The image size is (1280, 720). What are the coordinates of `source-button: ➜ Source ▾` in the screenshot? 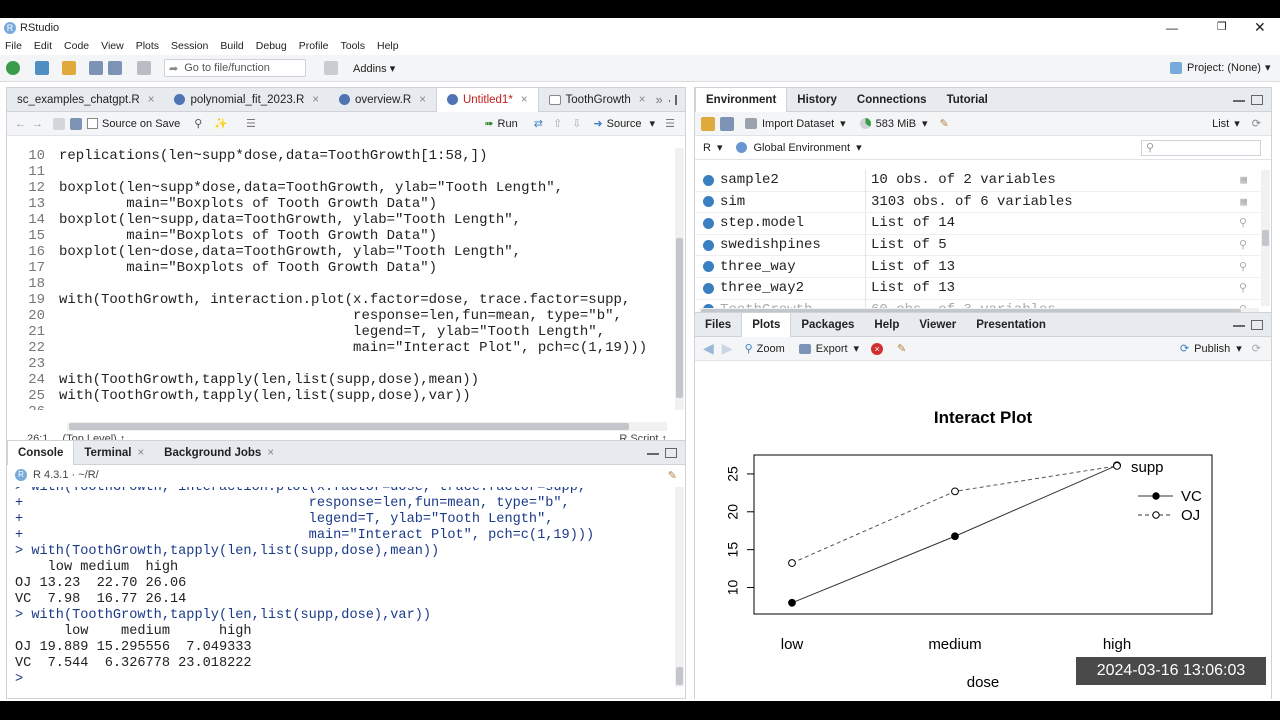 It's located at (624, 124).